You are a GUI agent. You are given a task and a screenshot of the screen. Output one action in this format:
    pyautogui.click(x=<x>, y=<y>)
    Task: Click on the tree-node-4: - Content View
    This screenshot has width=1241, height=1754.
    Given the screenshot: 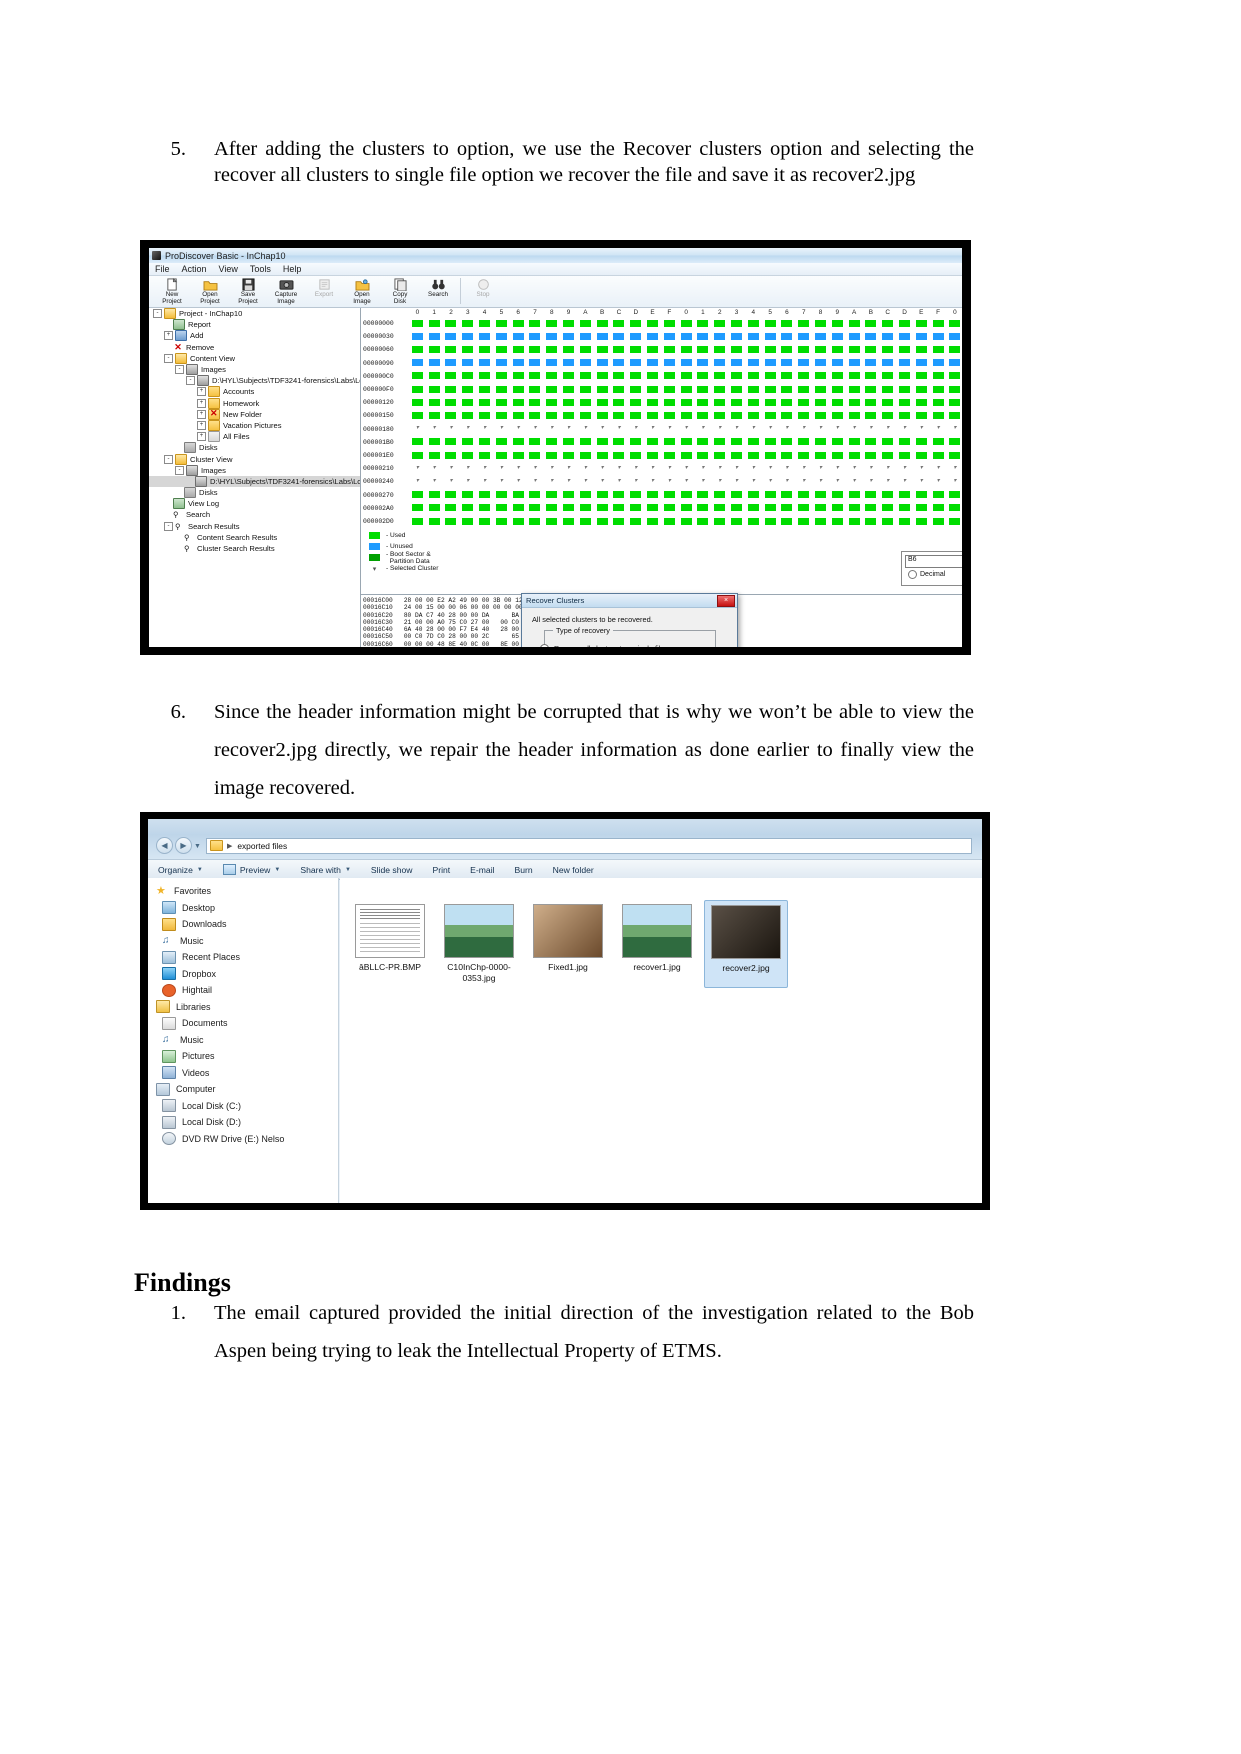 What is the action you would take?
    pyautogui.click(x=254, y=358)
    